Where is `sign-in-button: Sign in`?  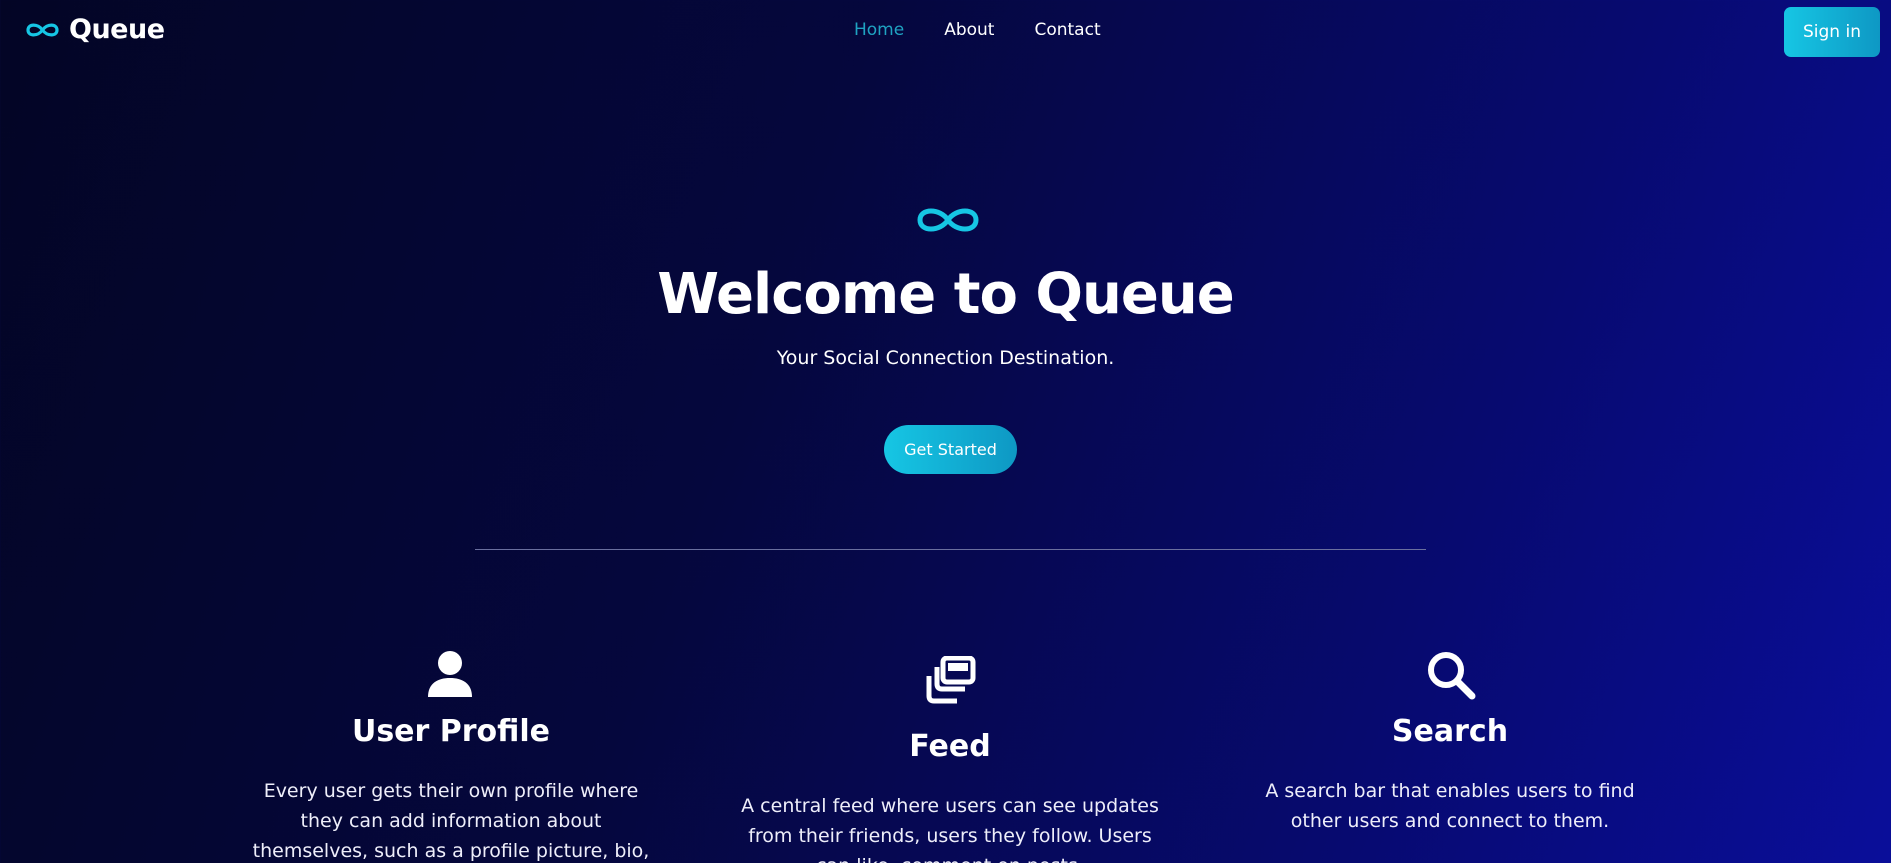
sign-in-button: Sign in is located at coordinates (1832, 32).